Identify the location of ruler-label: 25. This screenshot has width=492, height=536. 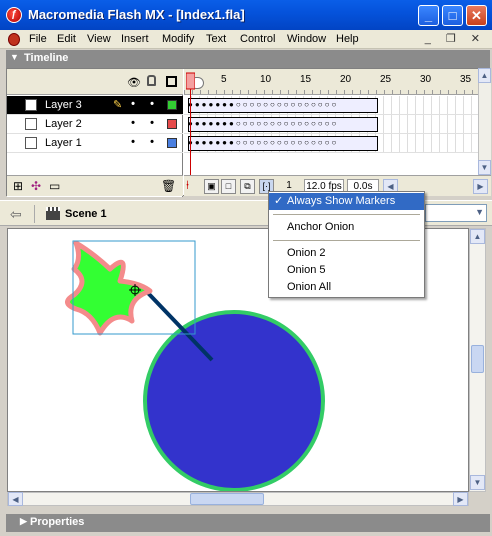
(386, 79).